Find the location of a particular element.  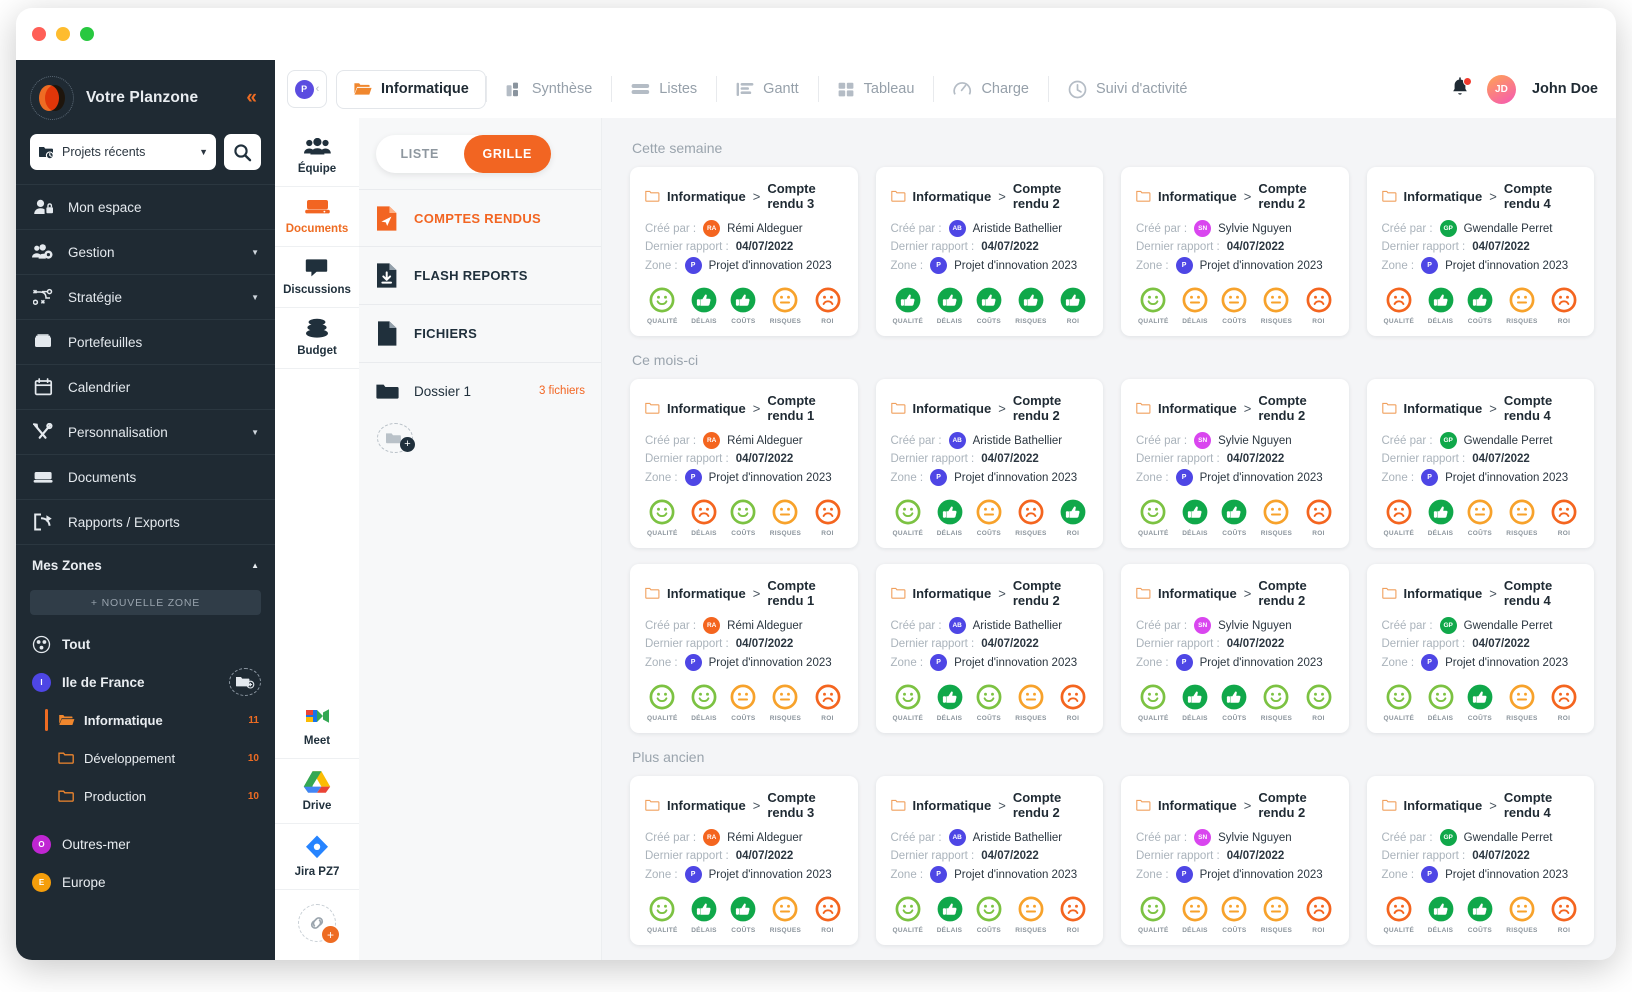

sidebar-item-calendrier: Calendrier is located at coordinates (145, 386).